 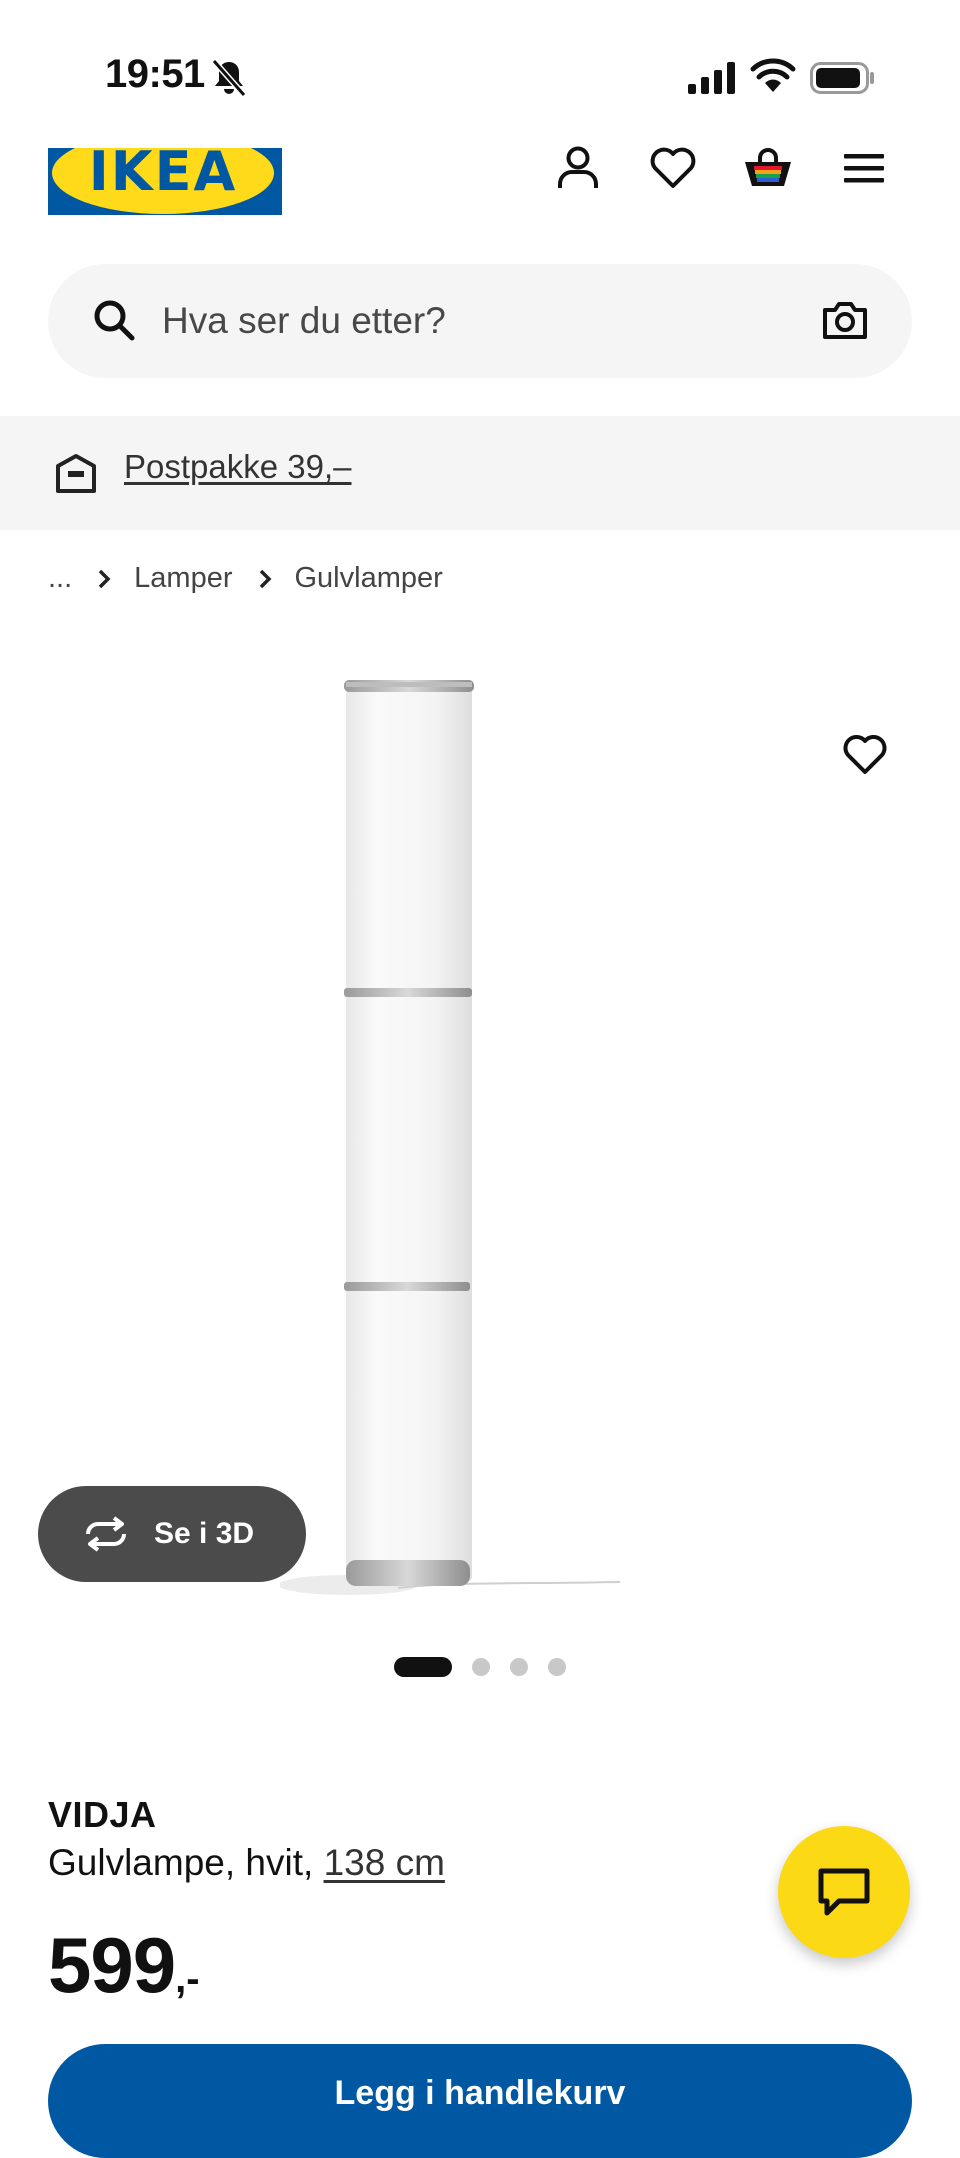 What do you see at coordinates (462, 321) in the screenshot?
I see `search-input` at bounding box center [462, 321].